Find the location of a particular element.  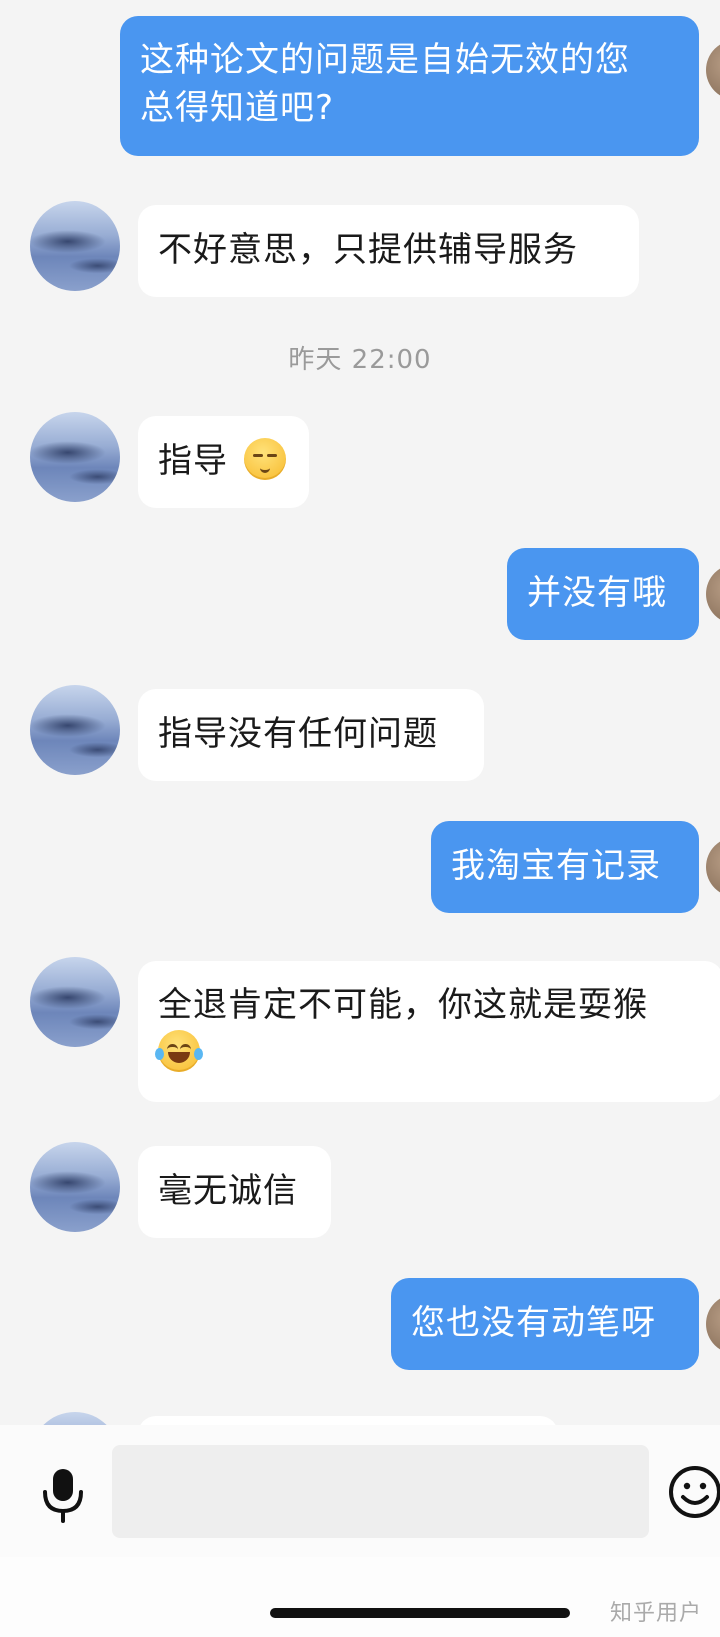

message-bubble-outgoing: 这种论文的问题是自始无效的您 总得知道吧? is located at coordinates (409, 86).